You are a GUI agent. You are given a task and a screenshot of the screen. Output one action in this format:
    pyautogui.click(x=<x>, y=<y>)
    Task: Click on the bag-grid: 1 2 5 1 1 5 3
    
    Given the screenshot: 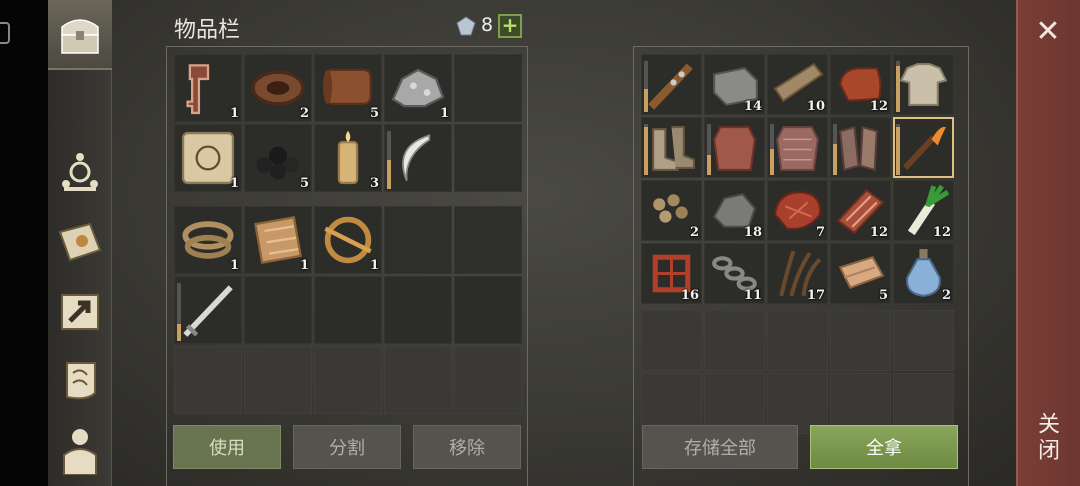 What is the action you would take?
    pyautogui.click(x=348, y=123)
    